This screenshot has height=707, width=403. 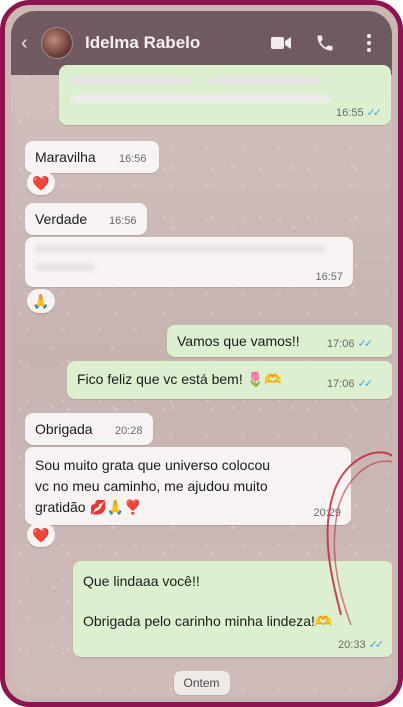 I want to click on message-bubble-outgoing: Vamos que vamos!! 17:06 ✓✓, so click(x=279, y=341).